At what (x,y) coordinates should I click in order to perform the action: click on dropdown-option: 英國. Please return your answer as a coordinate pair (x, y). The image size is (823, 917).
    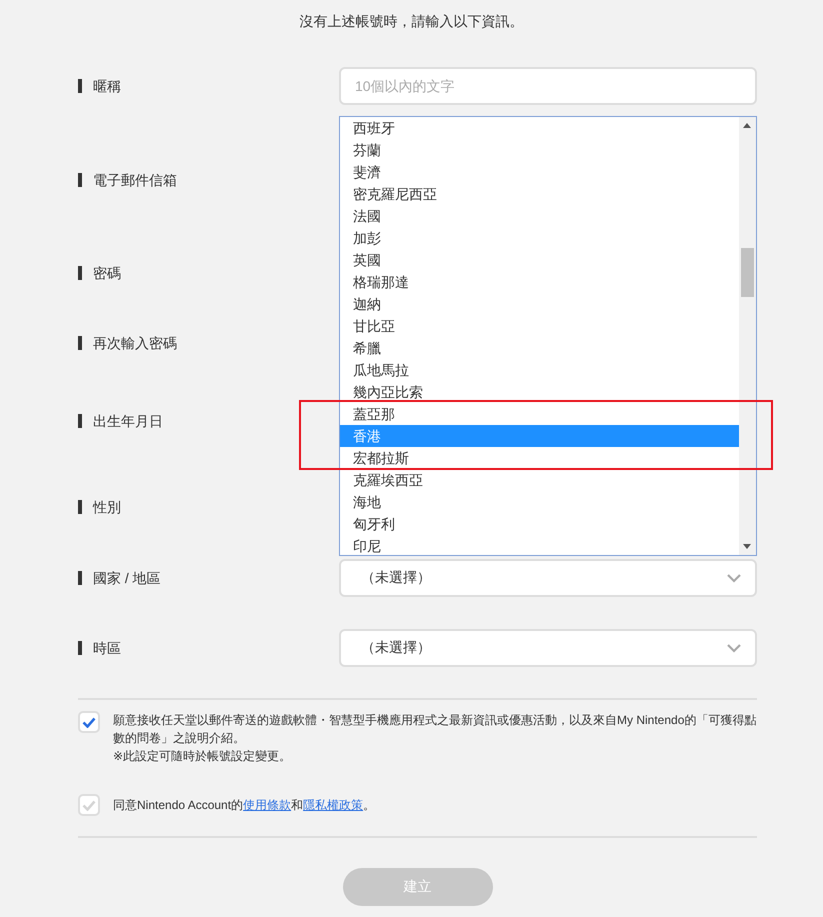
    Looking at the image, I should click on (539, 260).